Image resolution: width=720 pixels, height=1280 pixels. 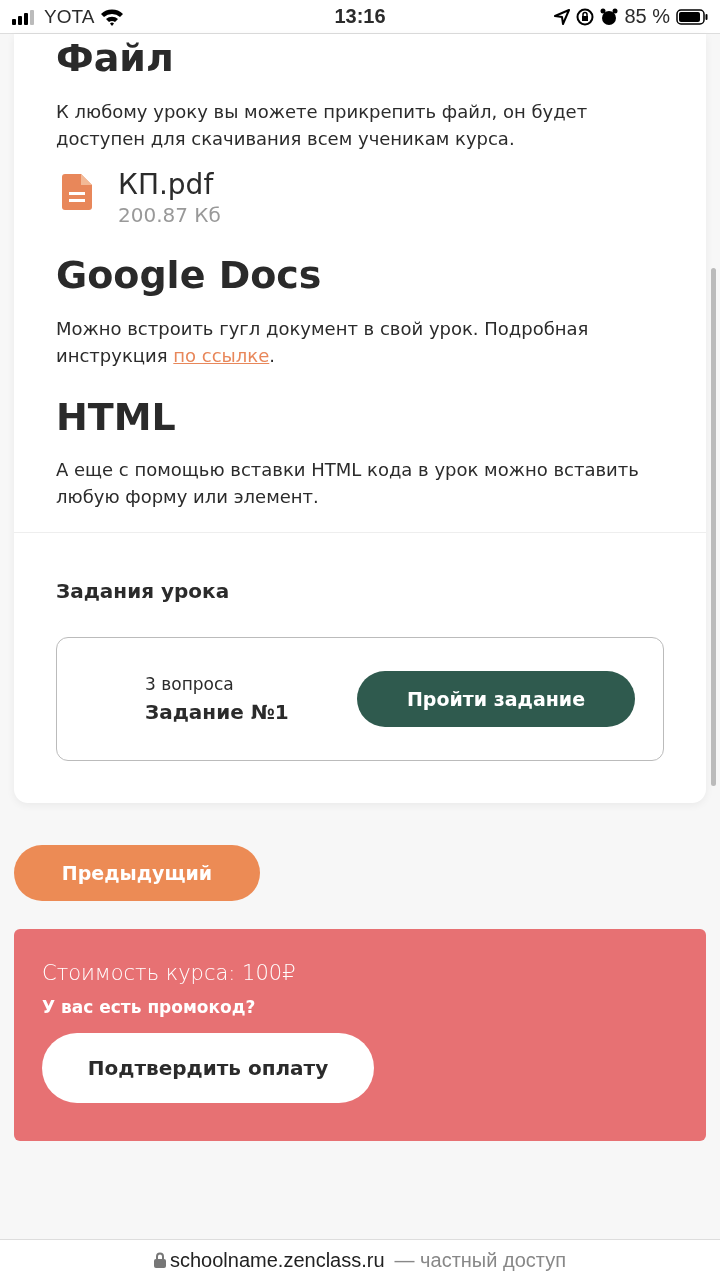 I want to click on lock-icon, so click(x=160, y=1260).